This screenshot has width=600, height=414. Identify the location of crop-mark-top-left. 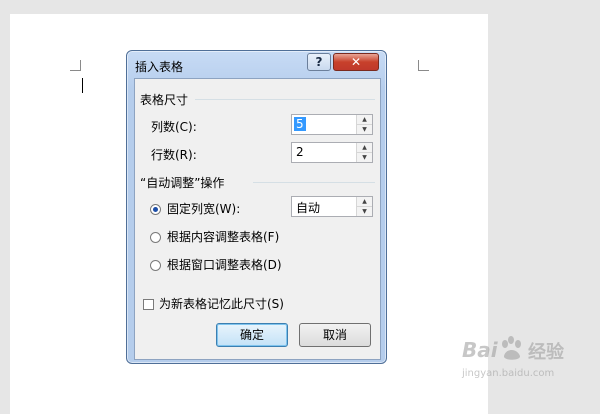
(75, 65).